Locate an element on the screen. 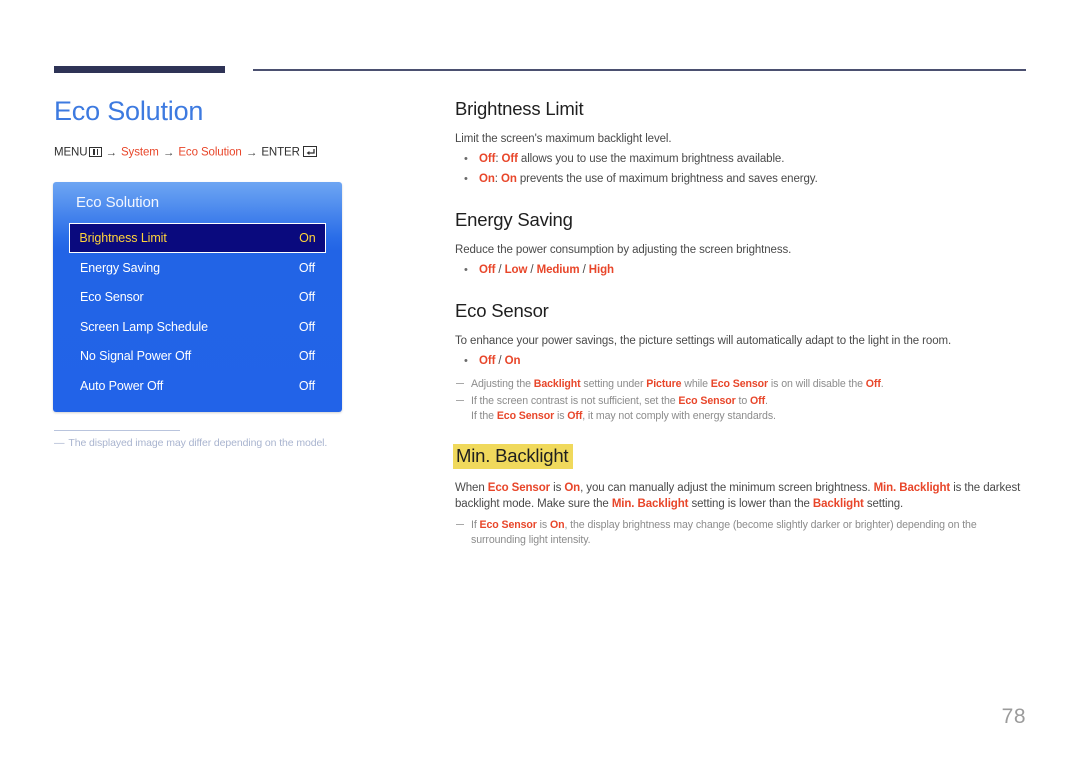 This screenshot has height=763, width=1080. osd-row-value: On is located at coordinates (307, 238).